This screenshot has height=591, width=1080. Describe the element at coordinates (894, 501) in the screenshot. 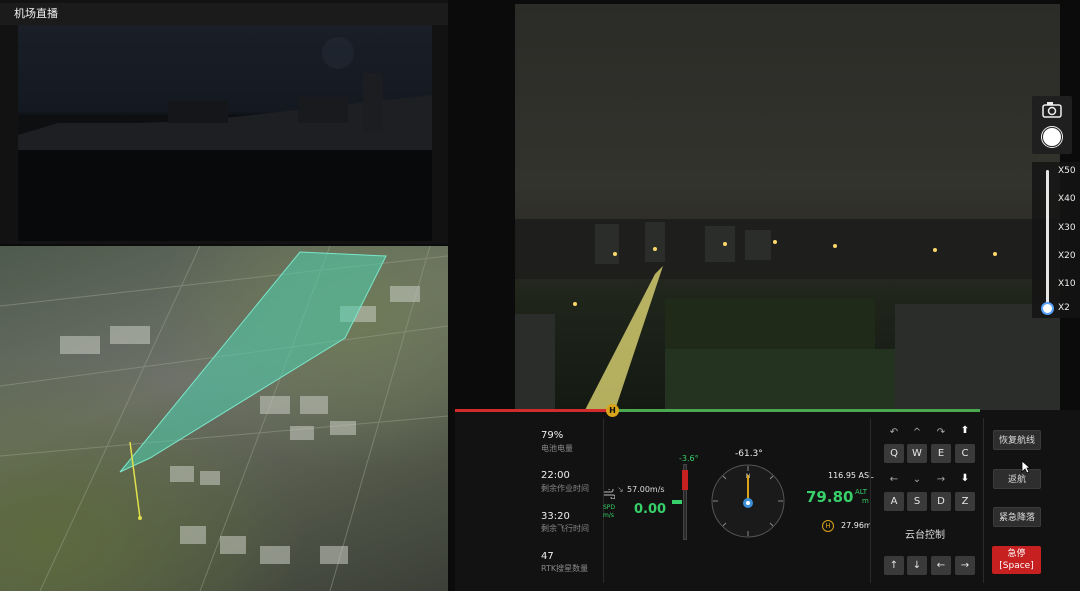

I see `key-a: A` at that location.